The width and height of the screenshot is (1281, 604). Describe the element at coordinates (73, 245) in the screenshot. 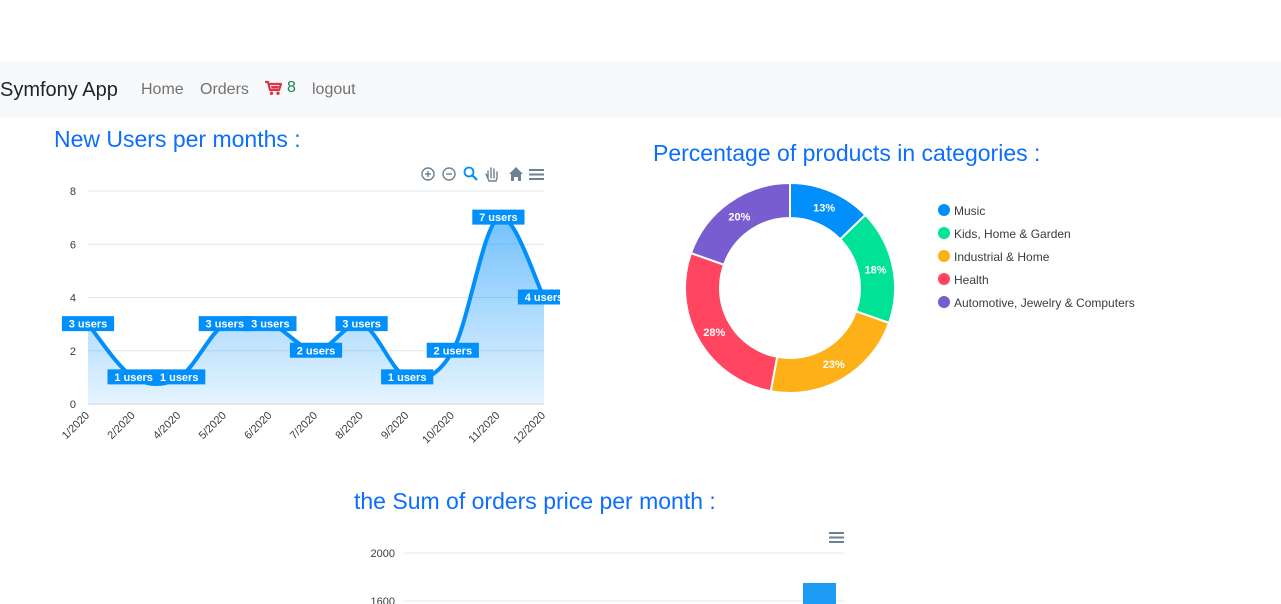

I see `y-tick-label: 6` at that location.